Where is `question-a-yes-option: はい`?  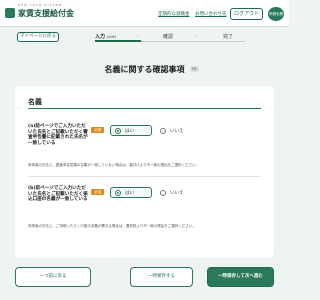 question-a-yes-option: はい is located at coordinates (131, 130).